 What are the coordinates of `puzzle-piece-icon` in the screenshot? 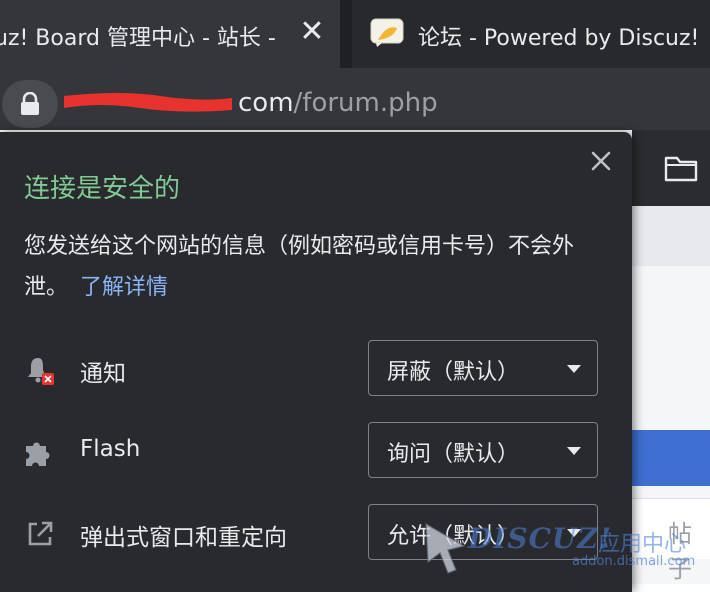 It's located at (38, 454).